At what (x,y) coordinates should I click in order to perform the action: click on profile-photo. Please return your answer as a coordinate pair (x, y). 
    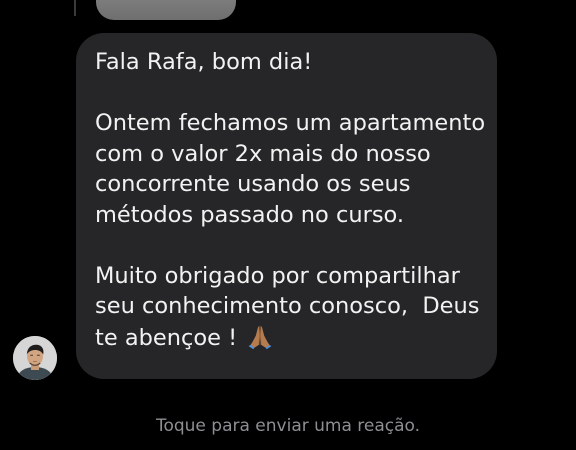
    Looking at the image, I should click on (35, 358).